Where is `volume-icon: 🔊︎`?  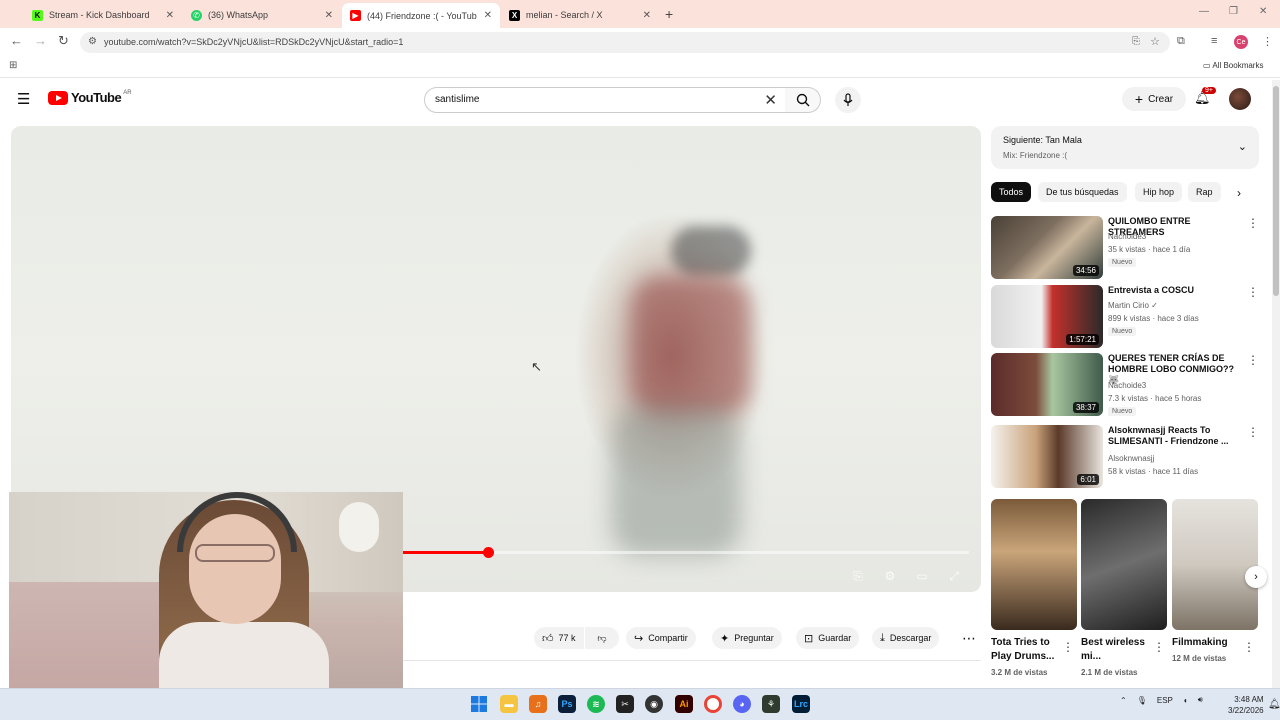 volume-icon: 🔊︎ is located at coordinates (1200, 700).